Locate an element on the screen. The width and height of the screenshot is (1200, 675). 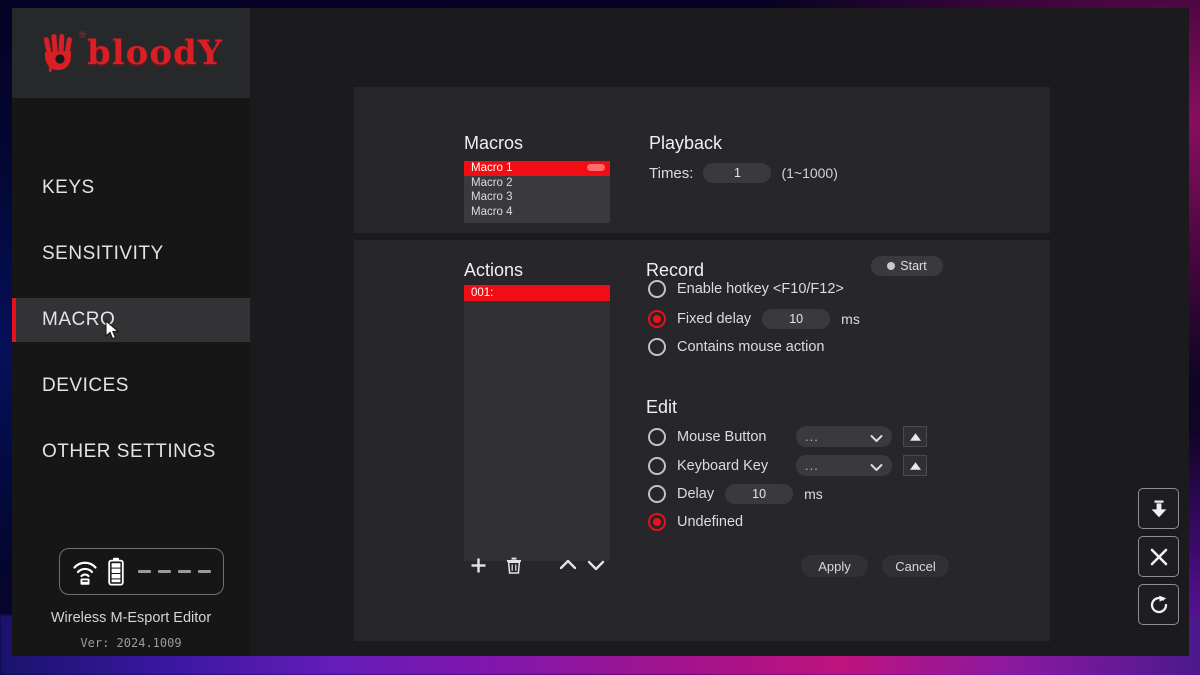
sidebar-item-keys: KEYS is located at coordinates (131, 188).